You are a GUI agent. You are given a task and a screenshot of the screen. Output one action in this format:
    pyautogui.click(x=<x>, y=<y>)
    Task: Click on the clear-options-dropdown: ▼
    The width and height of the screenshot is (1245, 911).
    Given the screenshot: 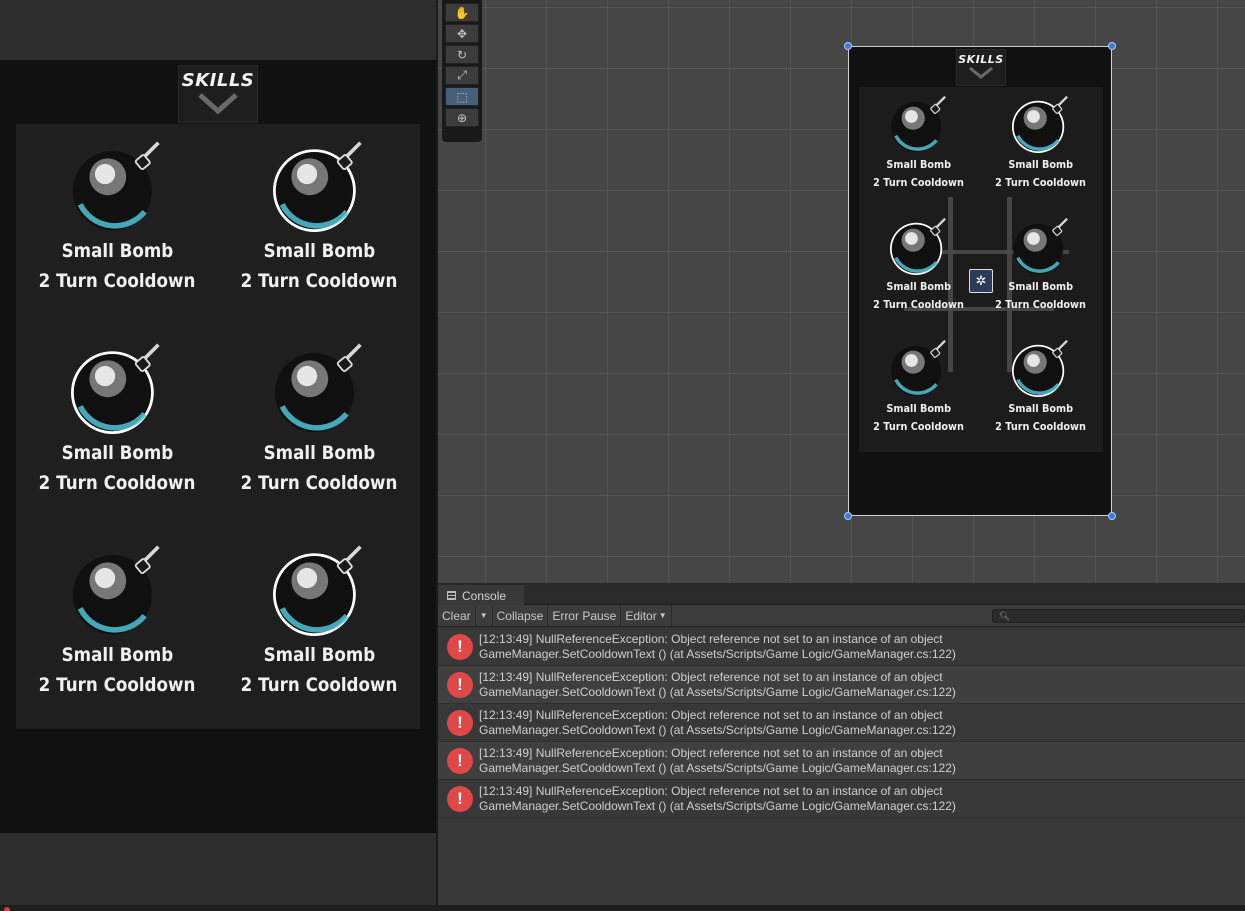 What is the action you would take?
    pyautogui.click(x=484, y=615)
    